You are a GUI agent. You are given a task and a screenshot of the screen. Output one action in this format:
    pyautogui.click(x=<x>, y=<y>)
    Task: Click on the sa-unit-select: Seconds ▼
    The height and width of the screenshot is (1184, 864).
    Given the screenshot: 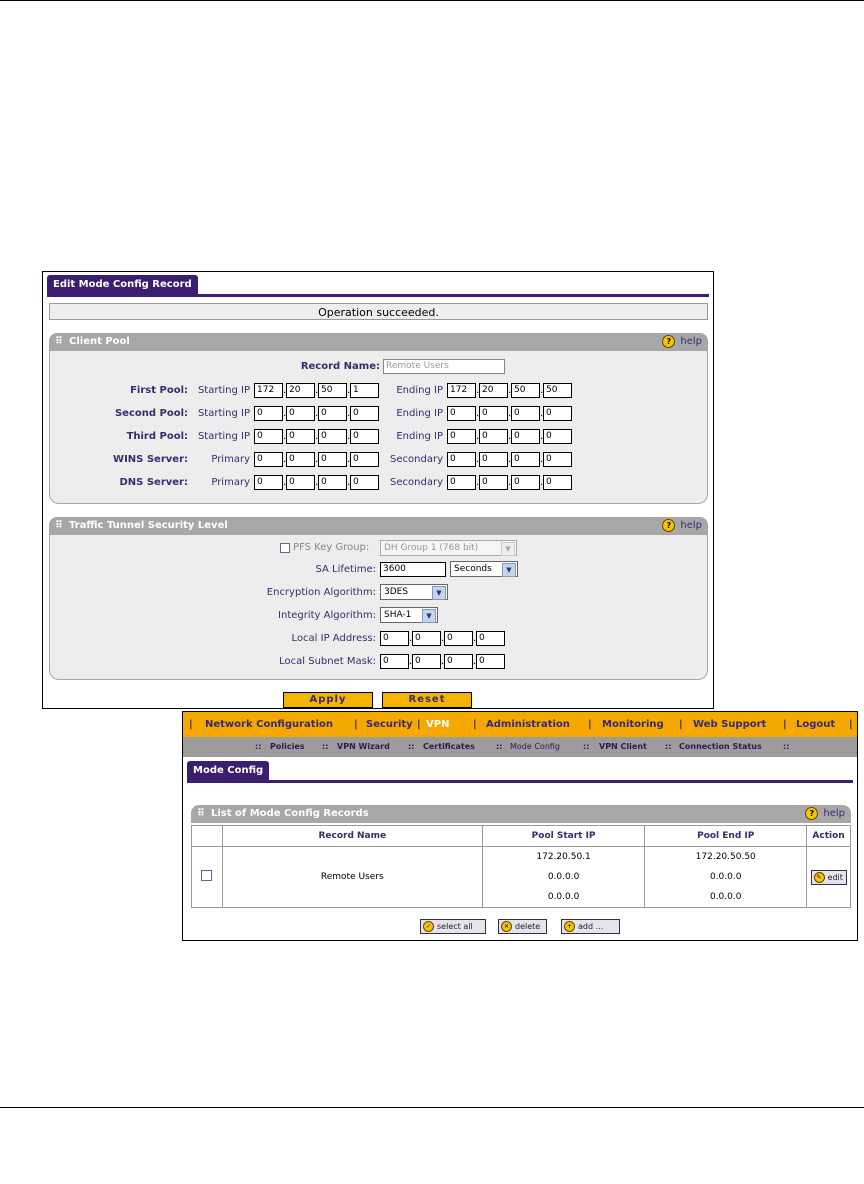 What is the action you would take?
    pyautogui.click(x=484, y=569)
    